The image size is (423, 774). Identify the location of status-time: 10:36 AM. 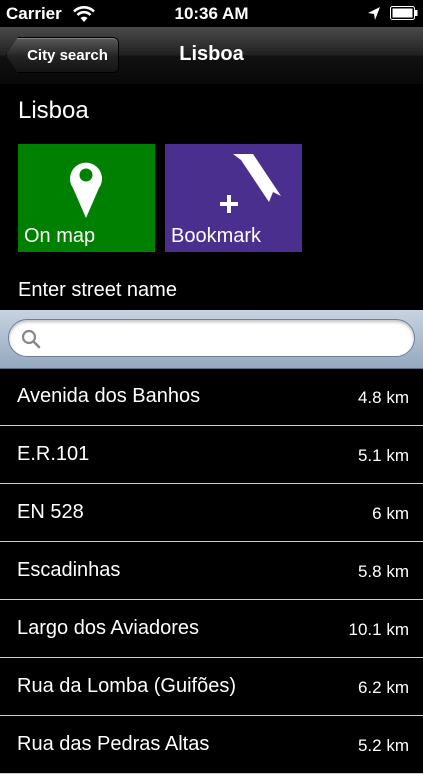
(211, 13).